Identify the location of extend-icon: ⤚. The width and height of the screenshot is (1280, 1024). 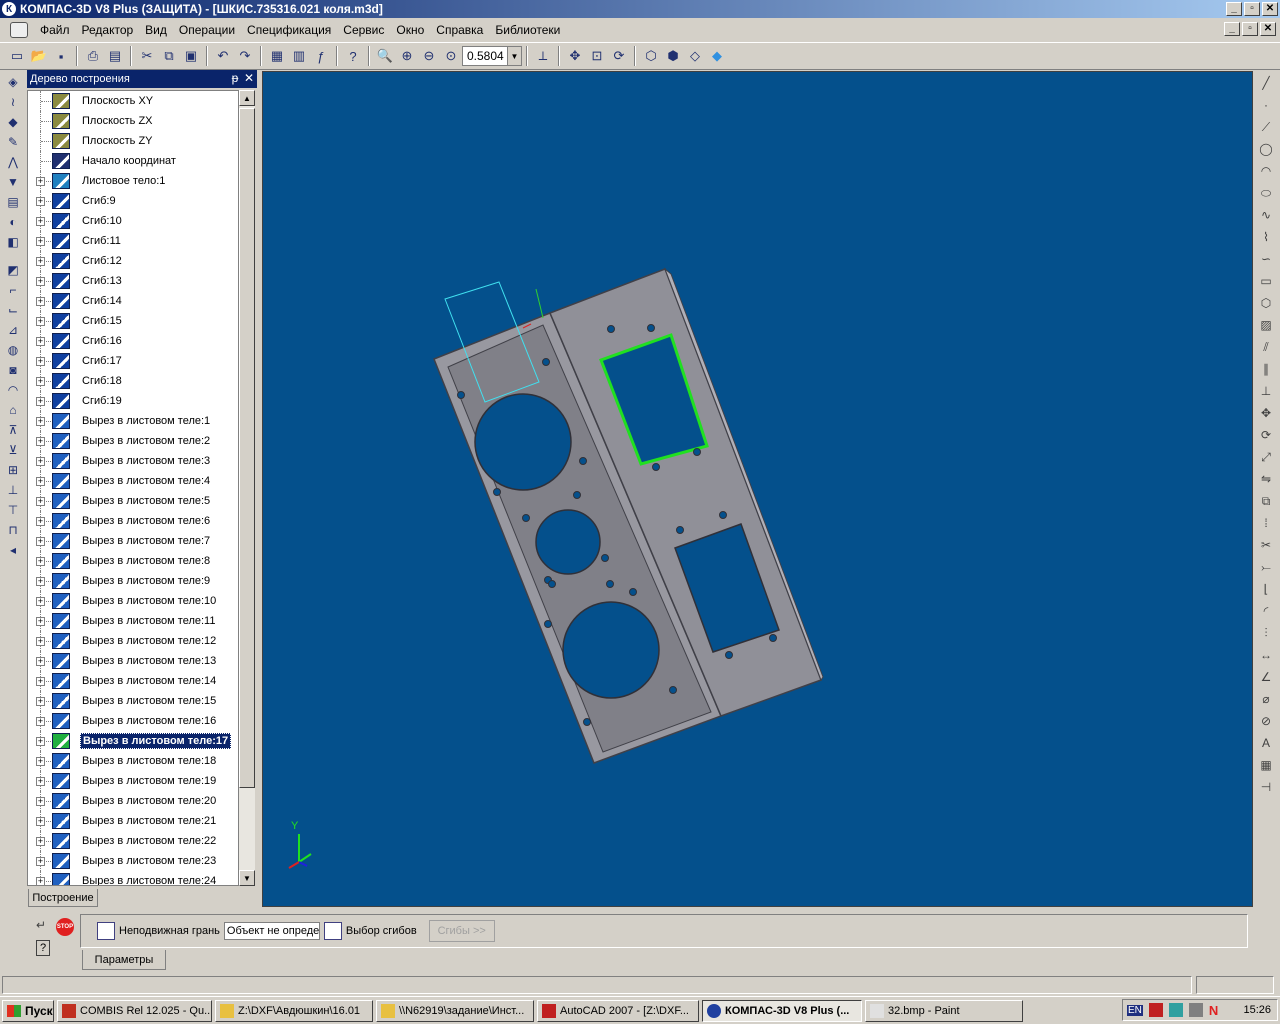
(1266, 567).